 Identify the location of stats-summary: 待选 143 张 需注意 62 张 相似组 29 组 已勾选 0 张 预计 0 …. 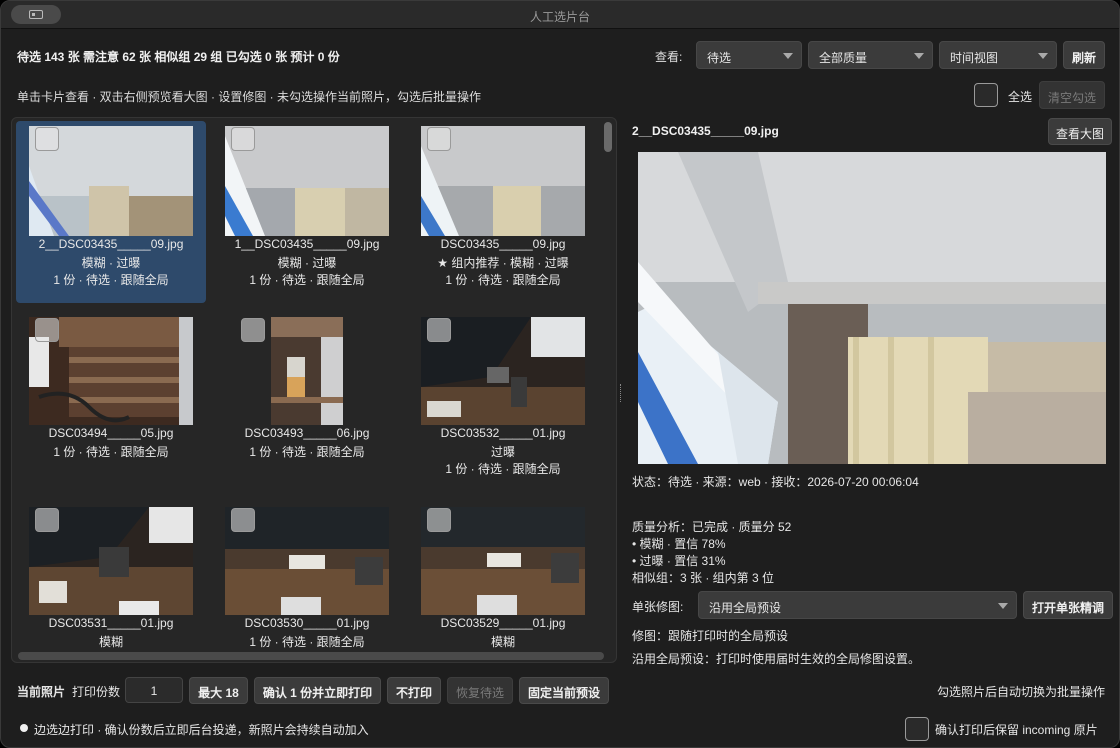
(178, 57).